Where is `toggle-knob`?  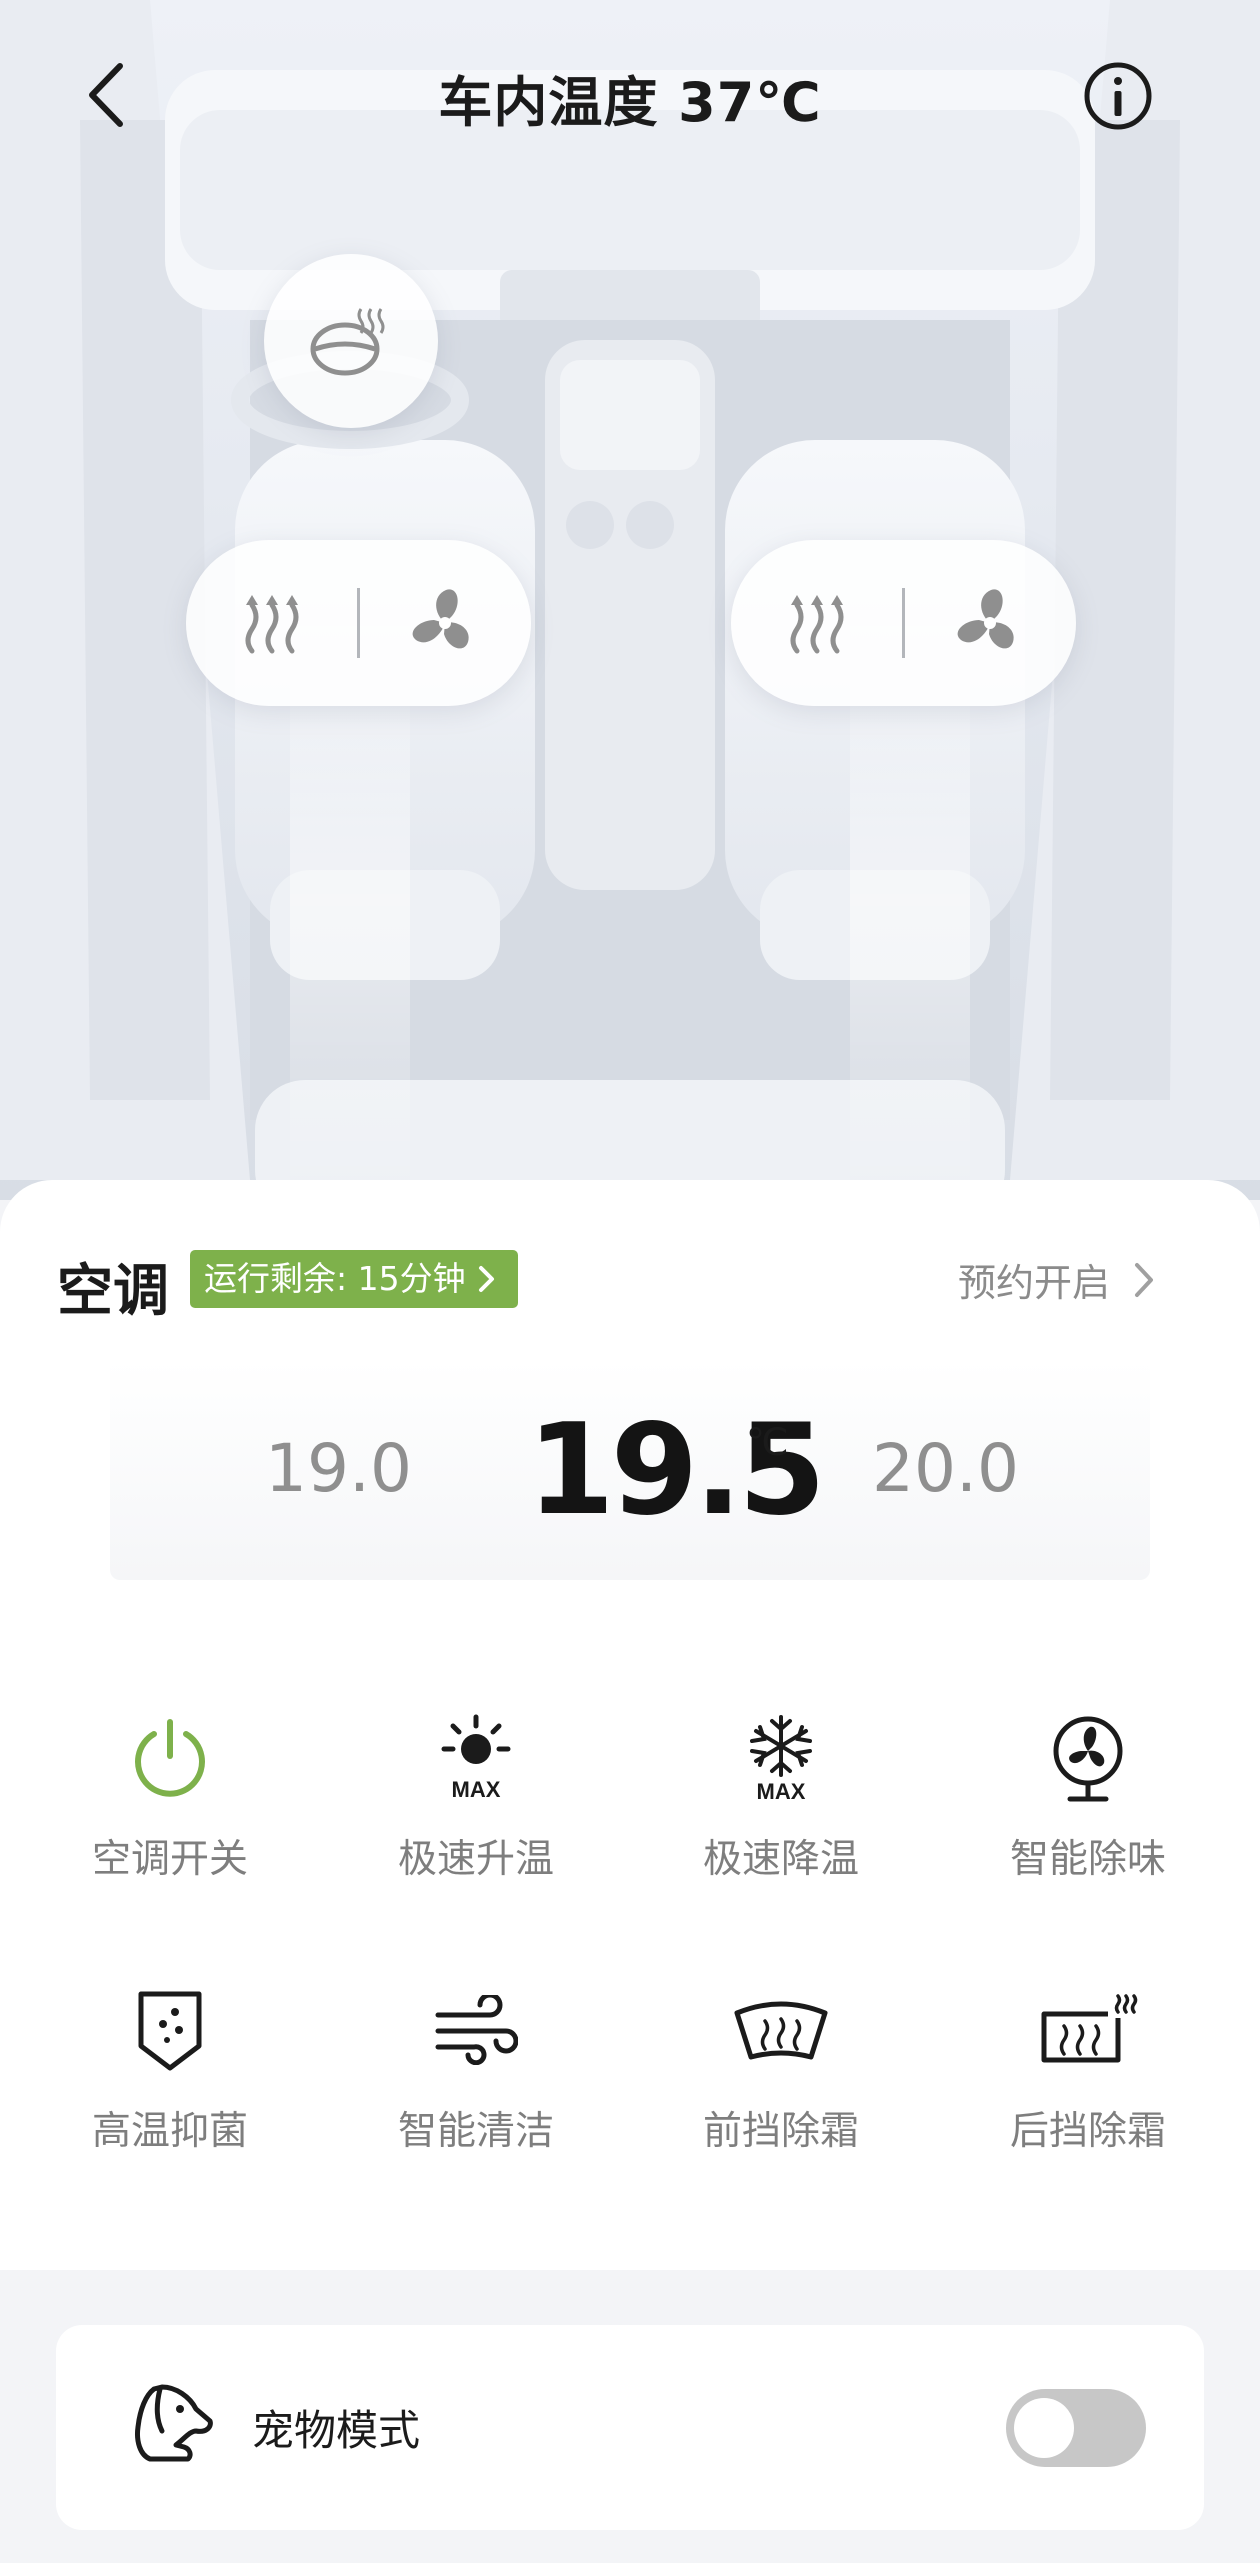 toggle-knob is located at coordinates (1044, 2428).